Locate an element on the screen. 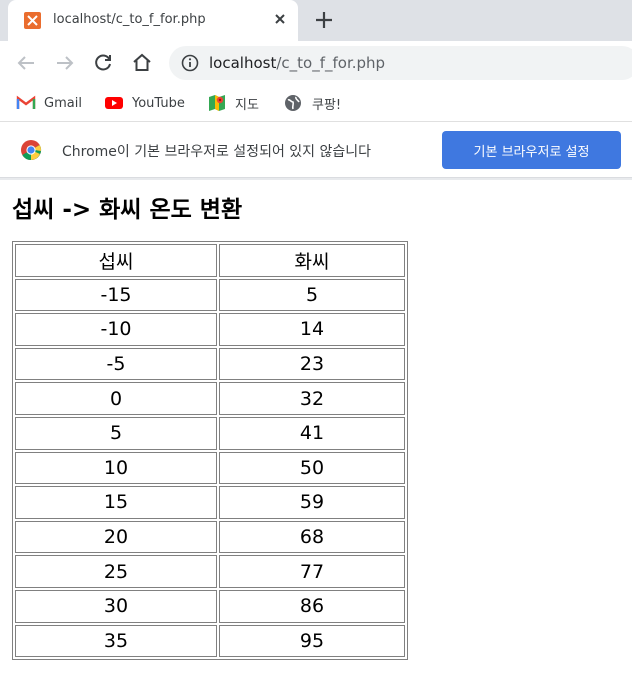 The height and width of the screenshot is (681, 632). youtube-icon is located at coordinates (114, 103).